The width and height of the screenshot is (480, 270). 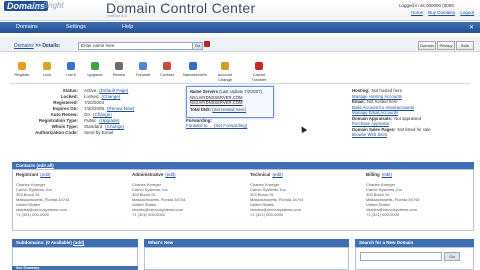 I want to click on right-info-link: Build Account for email accounts, so click(x=383, y=107).